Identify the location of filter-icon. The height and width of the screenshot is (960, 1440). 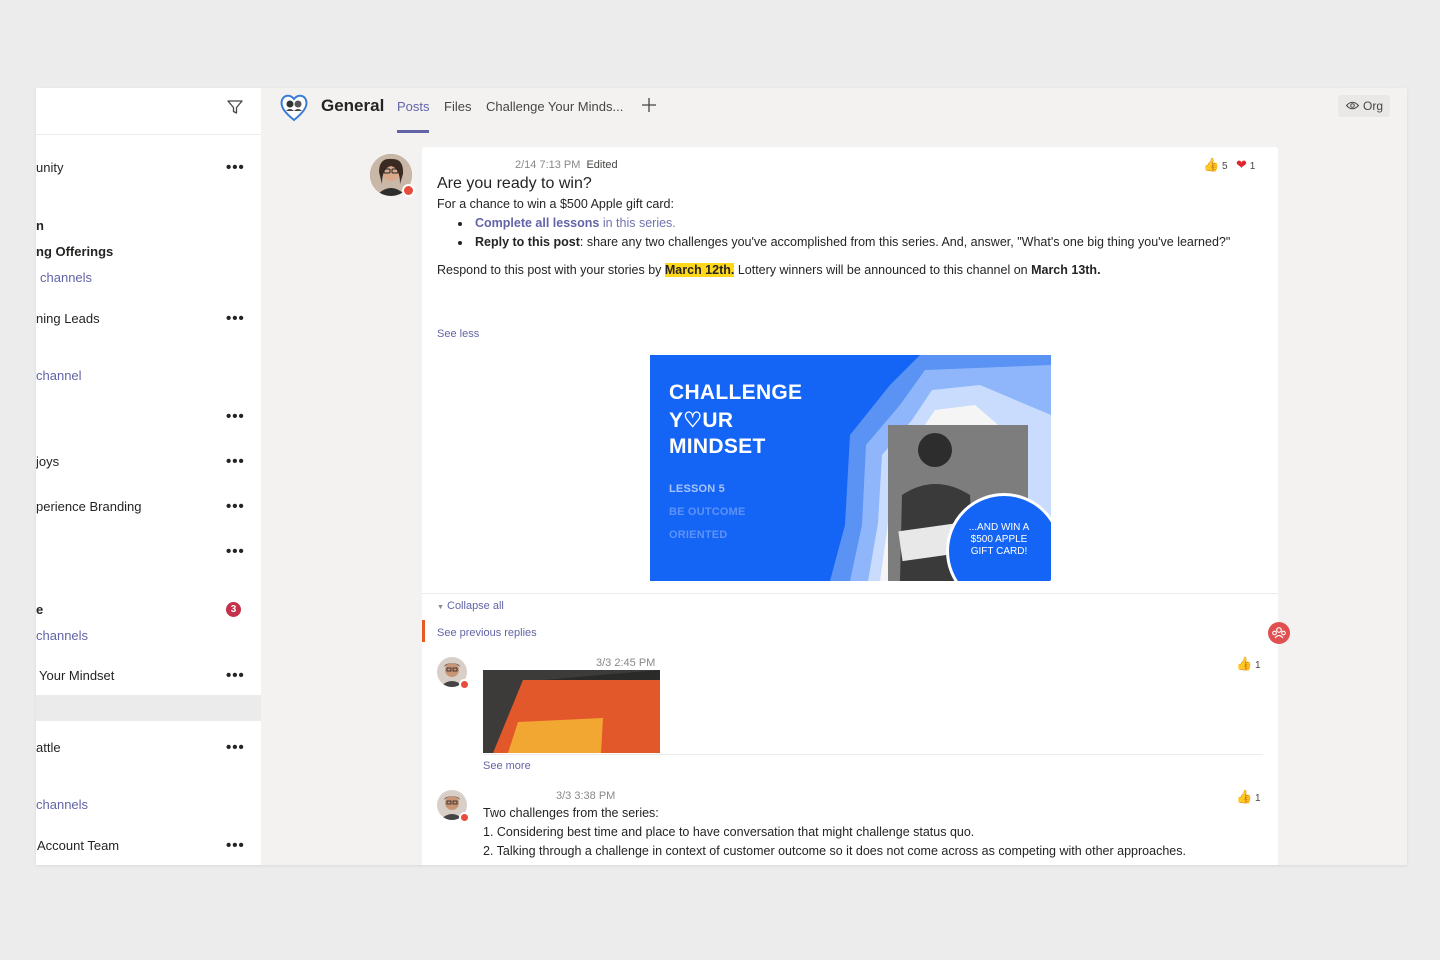
(235, 107).